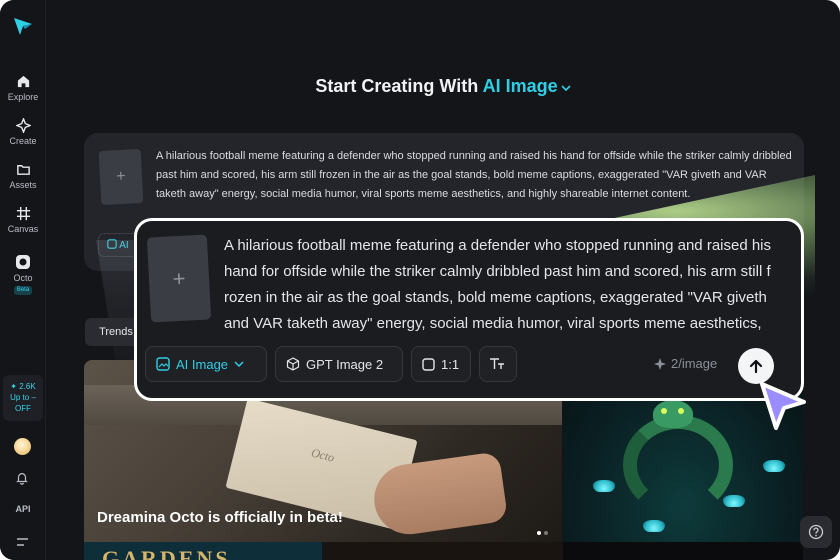 The image size is (840, 560). Describe the element at coordinates (756, 366) in the screenshot. I see `arrow-up-icon` at that location.